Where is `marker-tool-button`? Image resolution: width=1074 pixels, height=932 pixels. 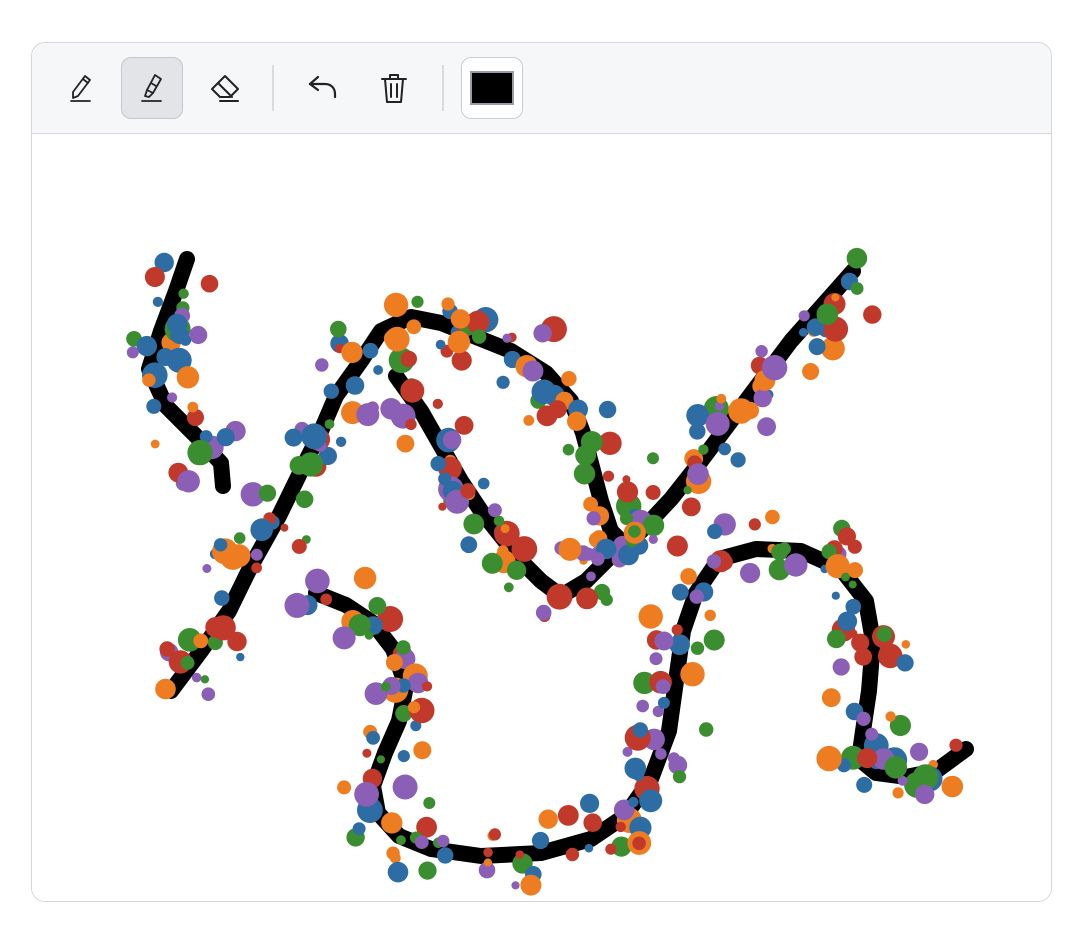 marker-tool-button is located at coordinates (152, 88).